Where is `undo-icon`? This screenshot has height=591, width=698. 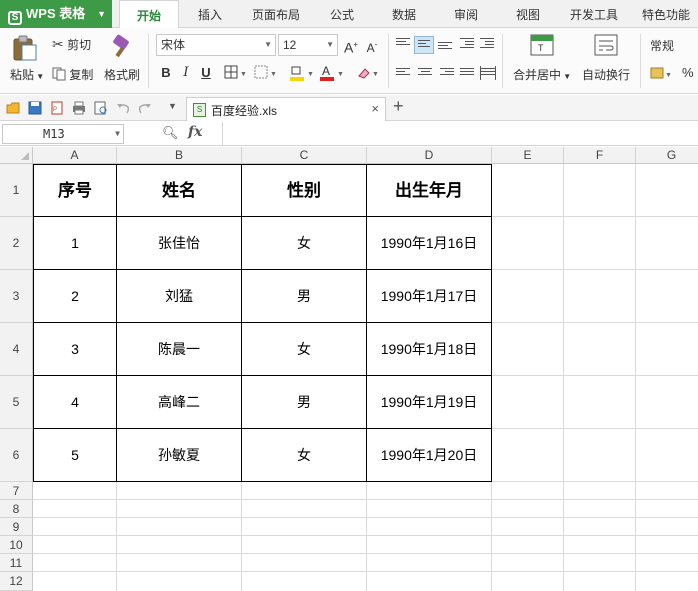 undo-icon is located at coordinates (123, 108).